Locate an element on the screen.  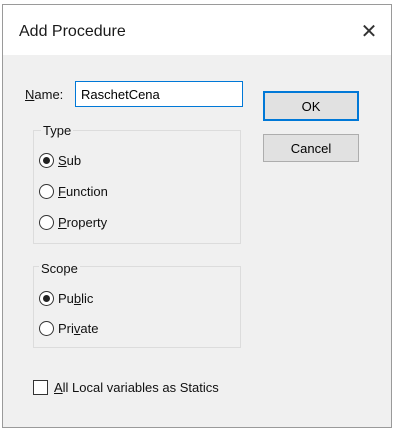
radio-function is located at coordinates (46, 191).